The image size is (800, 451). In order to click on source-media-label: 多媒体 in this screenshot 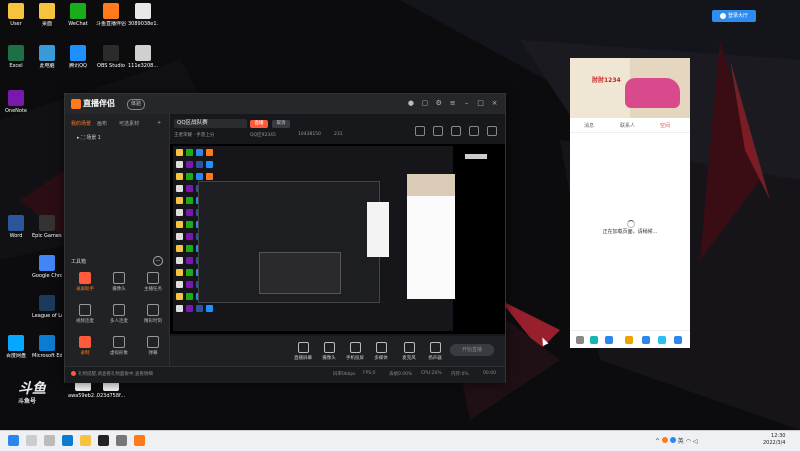, I will do `click(381, 358)`.